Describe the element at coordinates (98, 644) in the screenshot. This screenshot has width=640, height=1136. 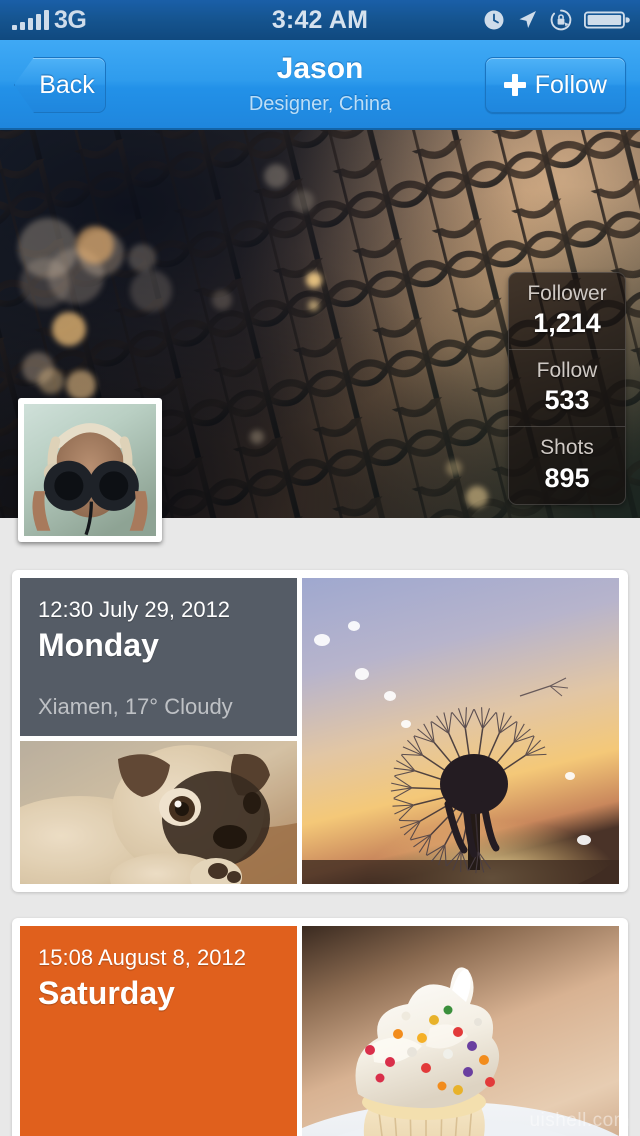
I see `feed-card-day: Monday` at that location.